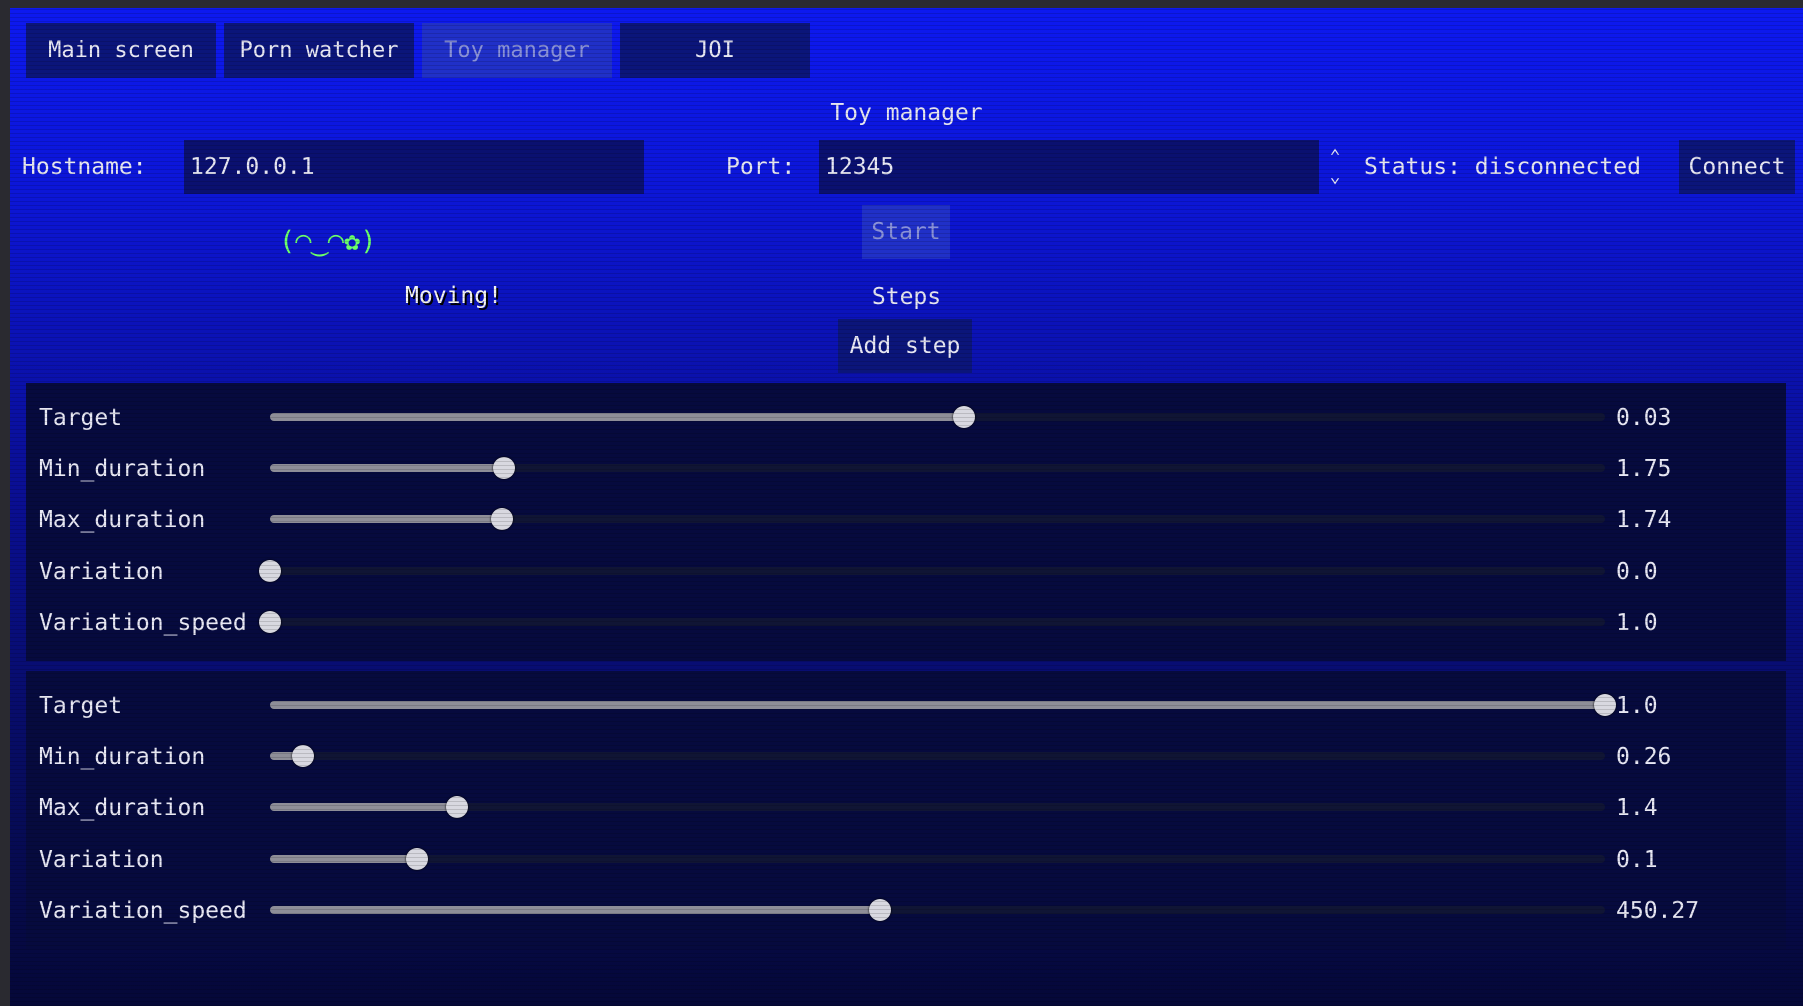  I want to click on page-title: Toy manager, so click(906, 113).